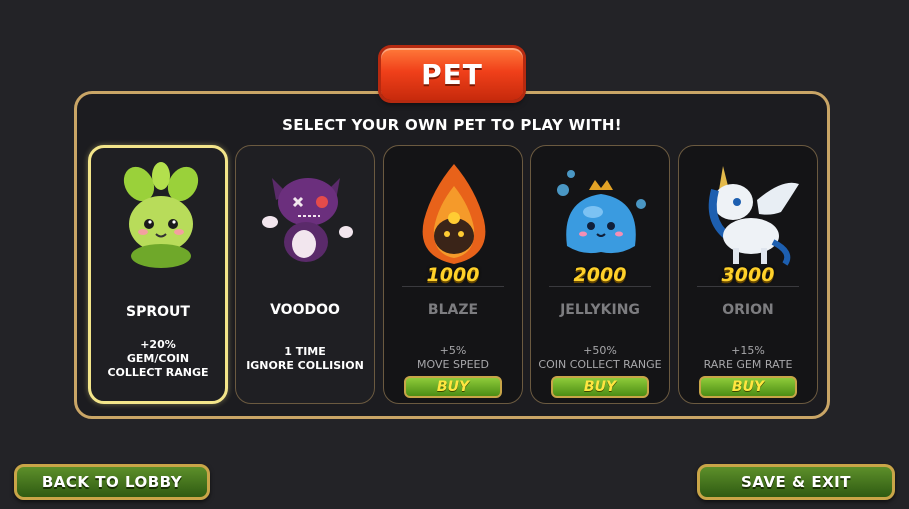  What do you see at coordinates (453, 357) in the screenshot?
I see `pet-description: +5% MOVE SPEED` at bounding box center [453, 357].